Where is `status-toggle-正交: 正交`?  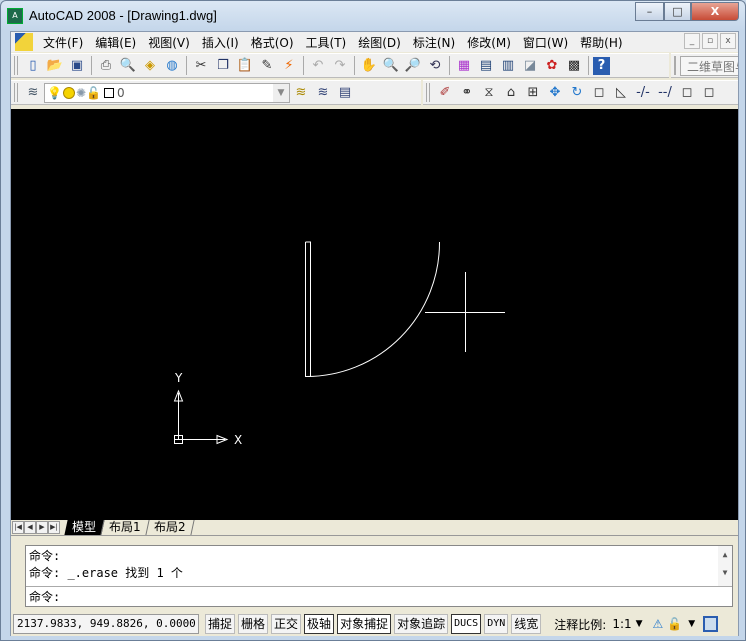
status-toggle-正交: 正交 is located at coordinates (286, 624).